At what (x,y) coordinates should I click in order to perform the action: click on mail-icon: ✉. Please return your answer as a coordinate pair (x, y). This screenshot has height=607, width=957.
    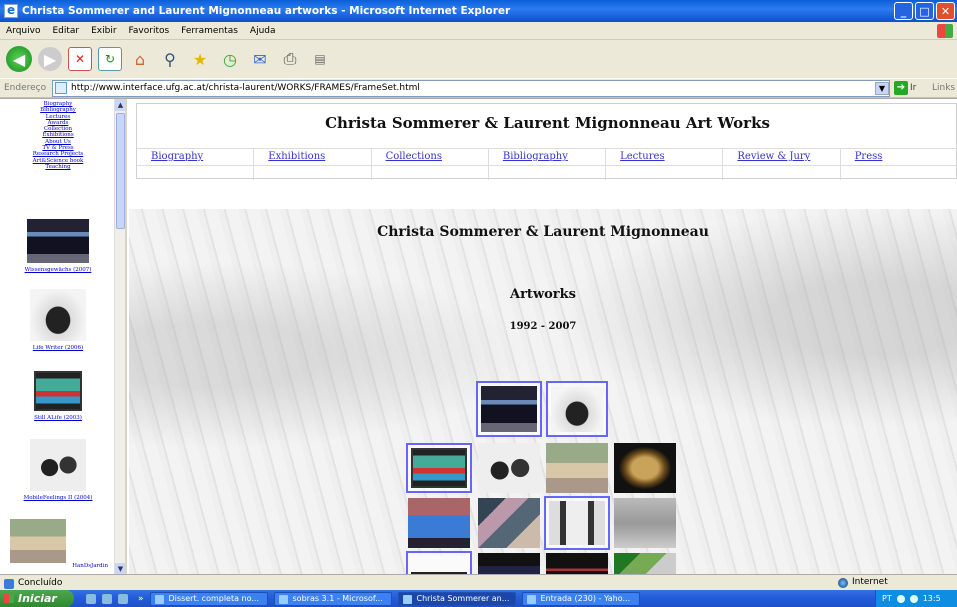
    Looking at the image, I should click on (260, 59).